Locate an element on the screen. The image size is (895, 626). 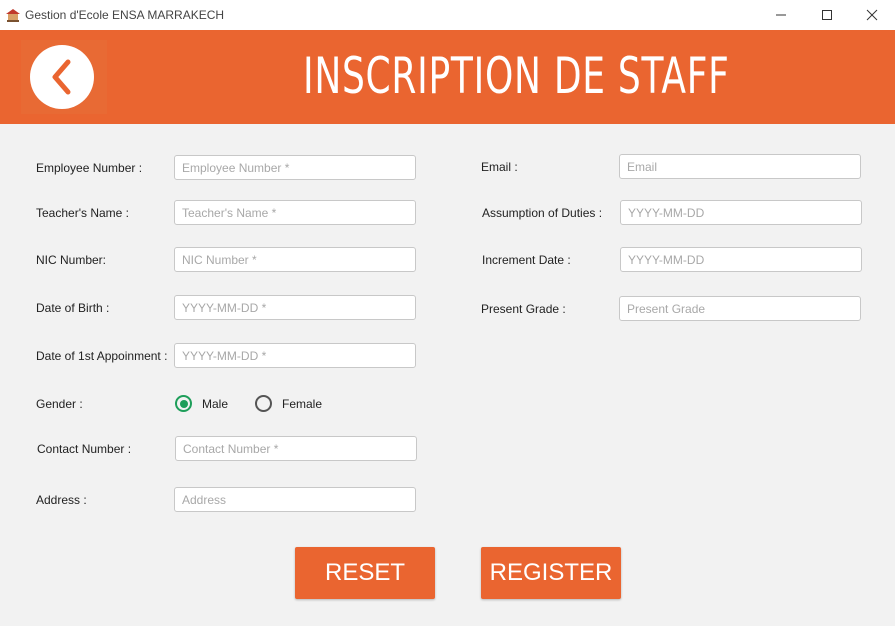
window-titlebar: Gestion d'Ecole ENSA MARRAKECH is located at coordinates (447, 15).